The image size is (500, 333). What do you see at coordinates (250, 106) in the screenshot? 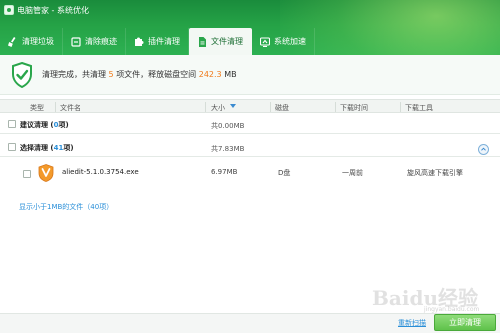
I see `table-header: 类型 文件名 大小 磁盘 下载时间 下载工具` at bounding box center [250, 106].